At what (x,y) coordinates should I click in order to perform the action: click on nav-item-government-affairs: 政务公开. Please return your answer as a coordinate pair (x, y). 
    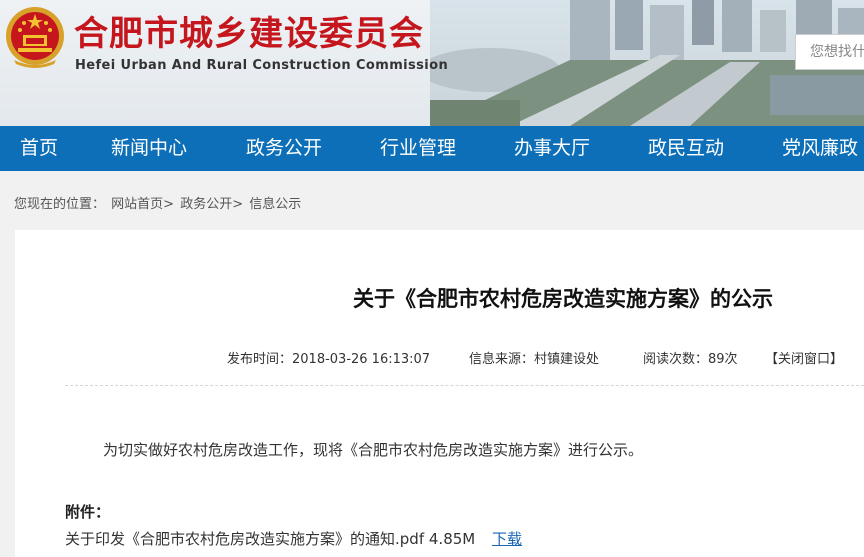
    Looking at the image, I should click on (284, 148).